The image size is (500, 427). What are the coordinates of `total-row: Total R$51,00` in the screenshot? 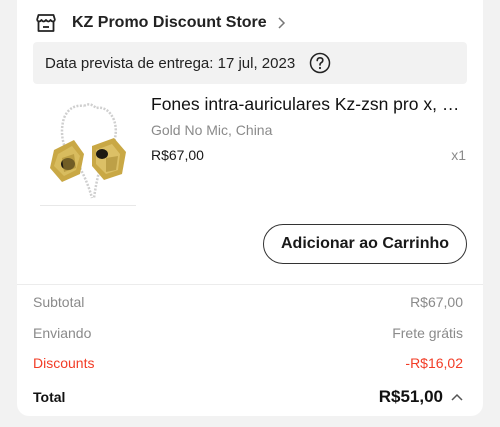 It's located at (248, 397).